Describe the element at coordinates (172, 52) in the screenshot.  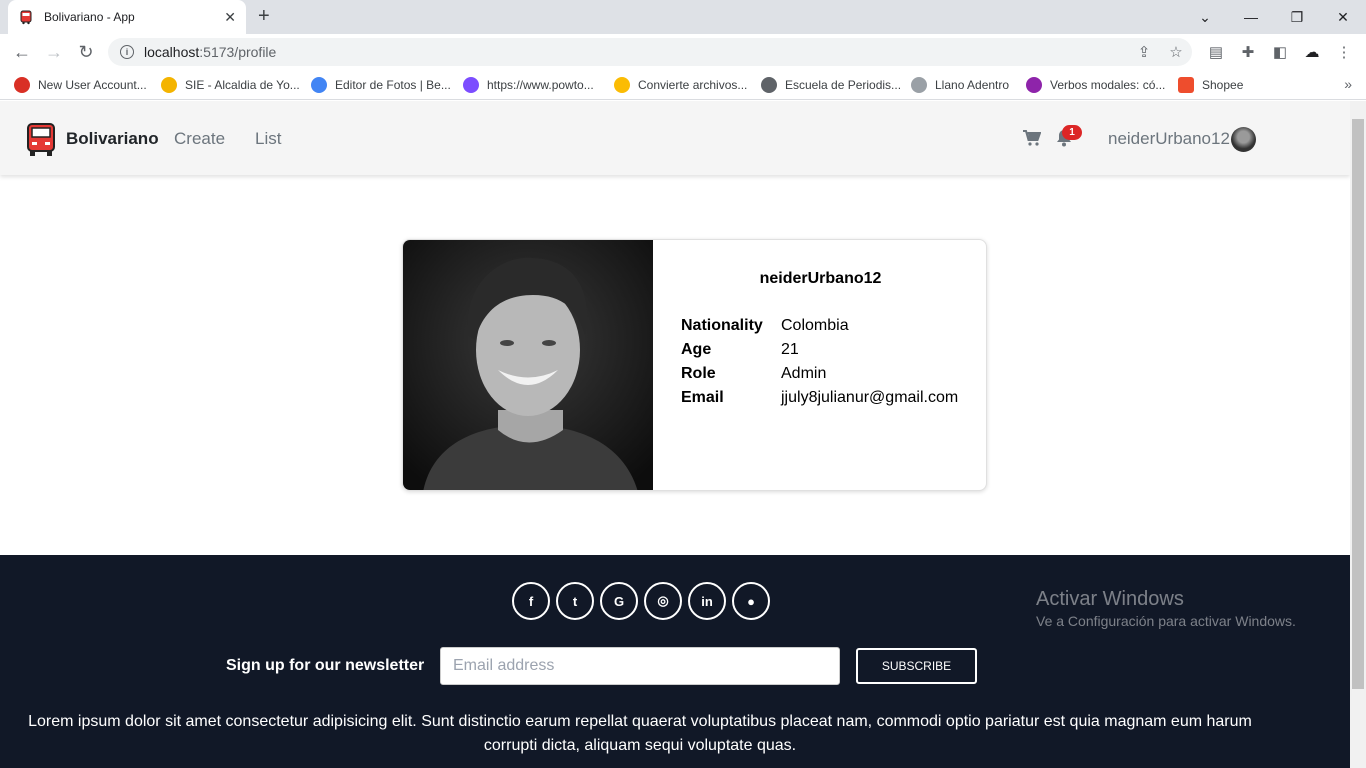
I see `url-host: localhost` at that location.